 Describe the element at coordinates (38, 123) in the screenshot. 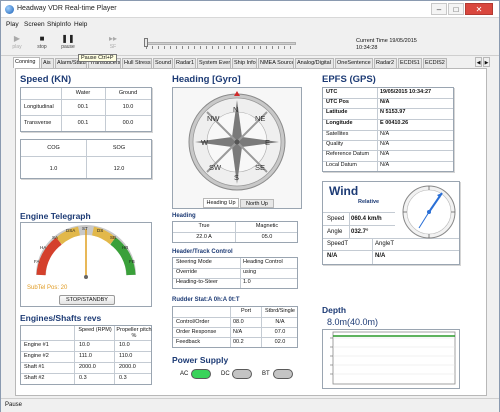

I see `speed-row-label: Transverse` at that location.